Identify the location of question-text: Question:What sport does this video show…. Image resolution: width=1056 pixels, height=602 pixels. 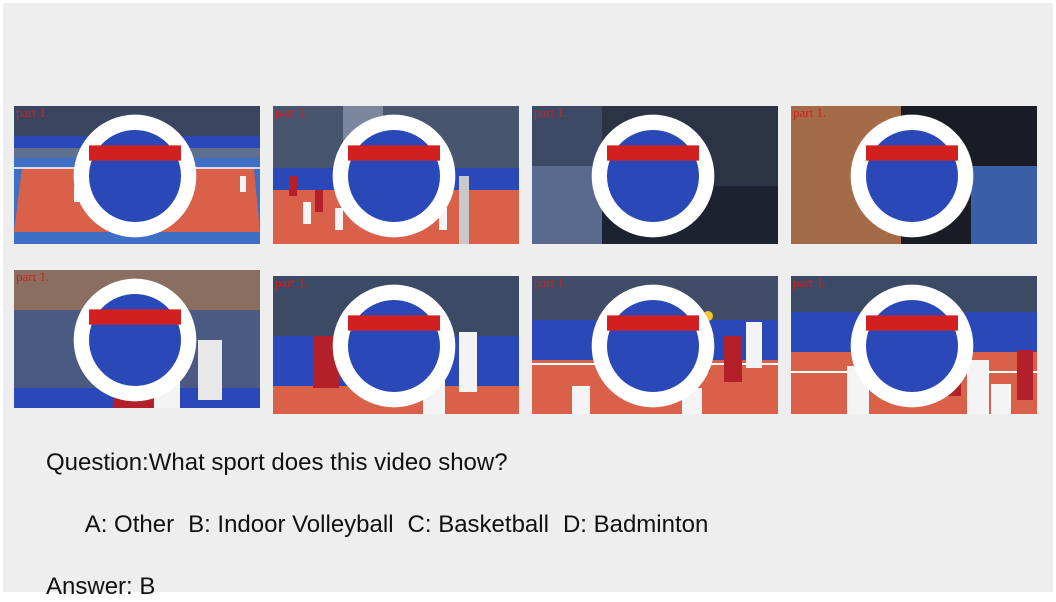
(277, 462).